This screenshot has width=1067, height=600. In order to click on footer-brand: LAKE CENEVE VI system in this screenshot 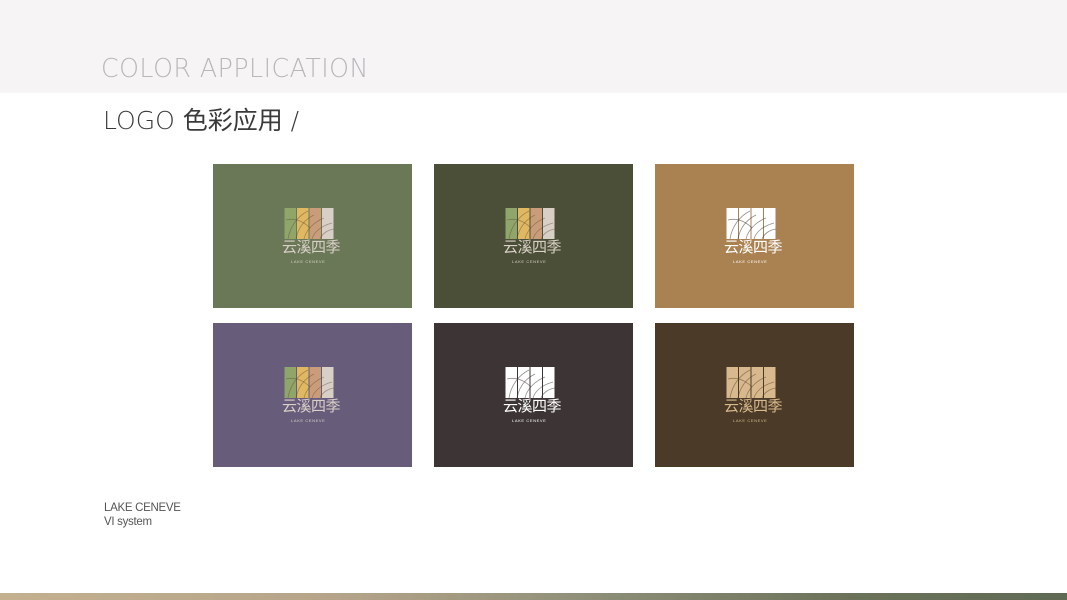, I will do `click(142, 515)`.